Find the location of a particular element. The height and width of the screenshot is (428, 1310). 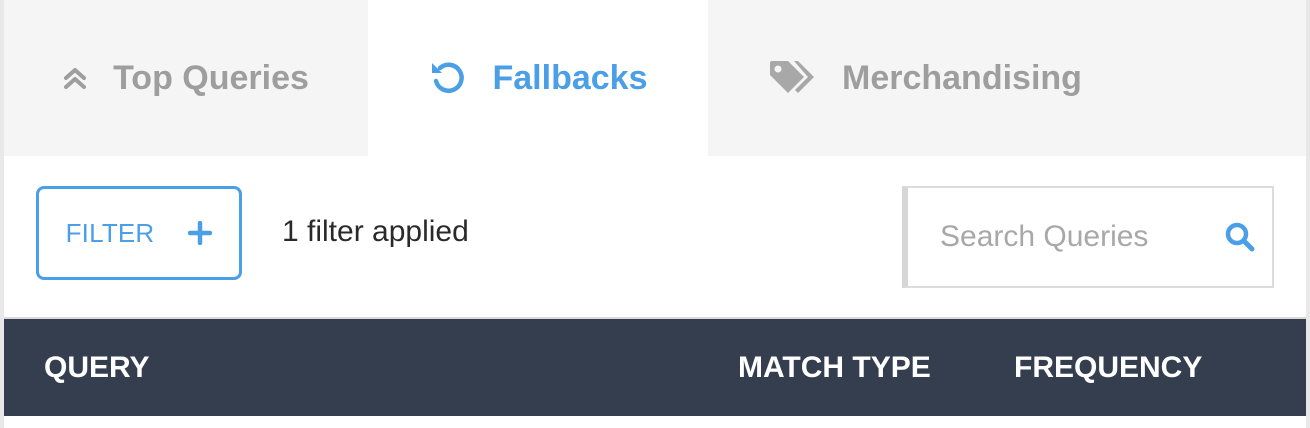

tab-fallbacks: Fallbacks is located at coordinates (538, 78).